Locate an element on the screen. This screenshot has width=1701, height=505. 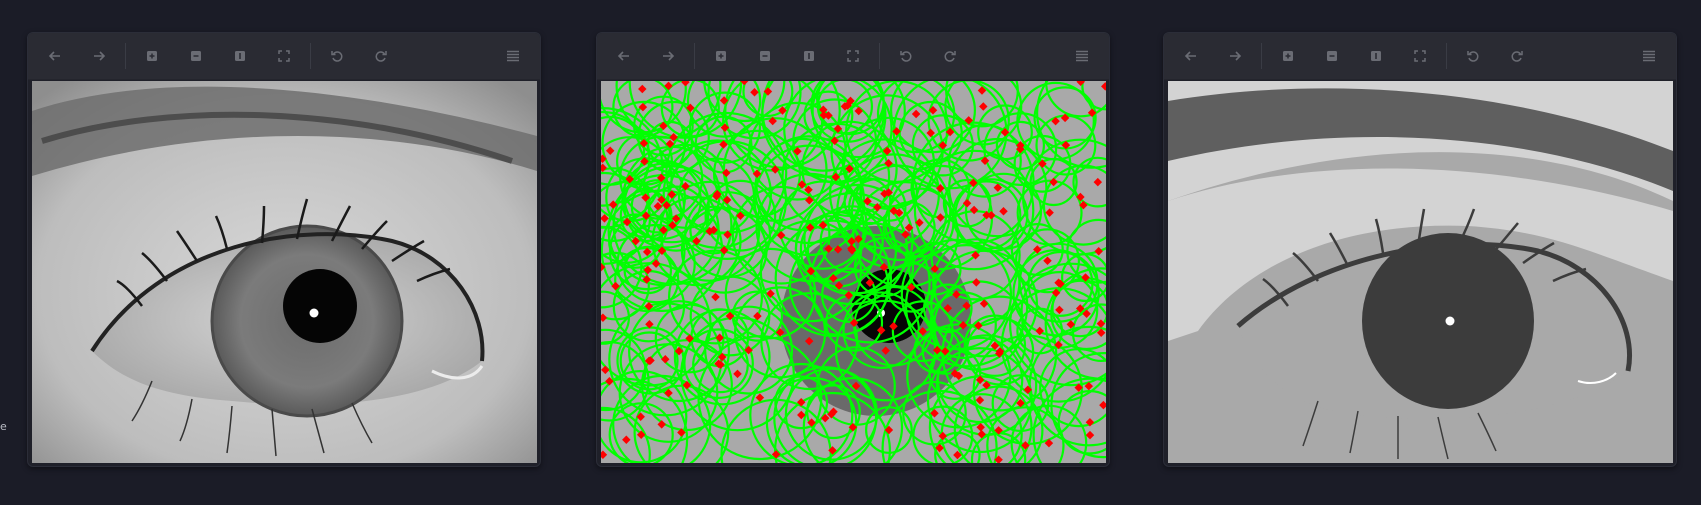
truncated-edge-text: e is located at coordinates (3, 426).